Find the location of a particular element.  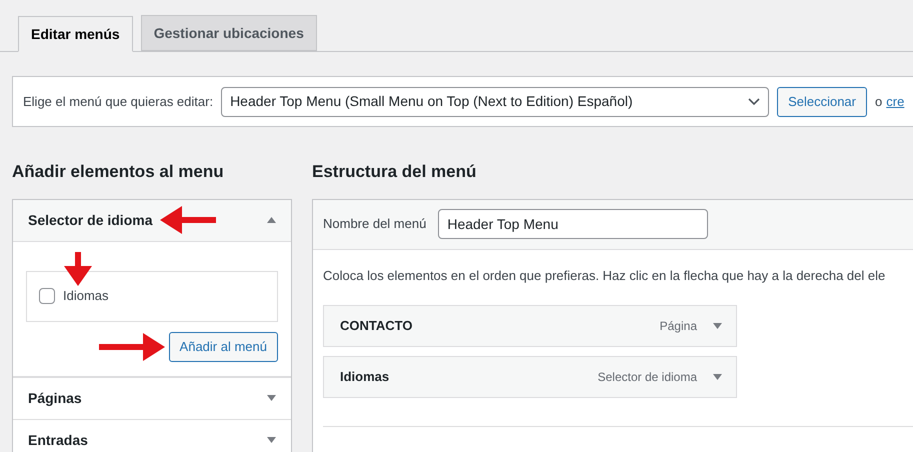

accordion-header: Selector de idioma is located at coordinates (152, 221).